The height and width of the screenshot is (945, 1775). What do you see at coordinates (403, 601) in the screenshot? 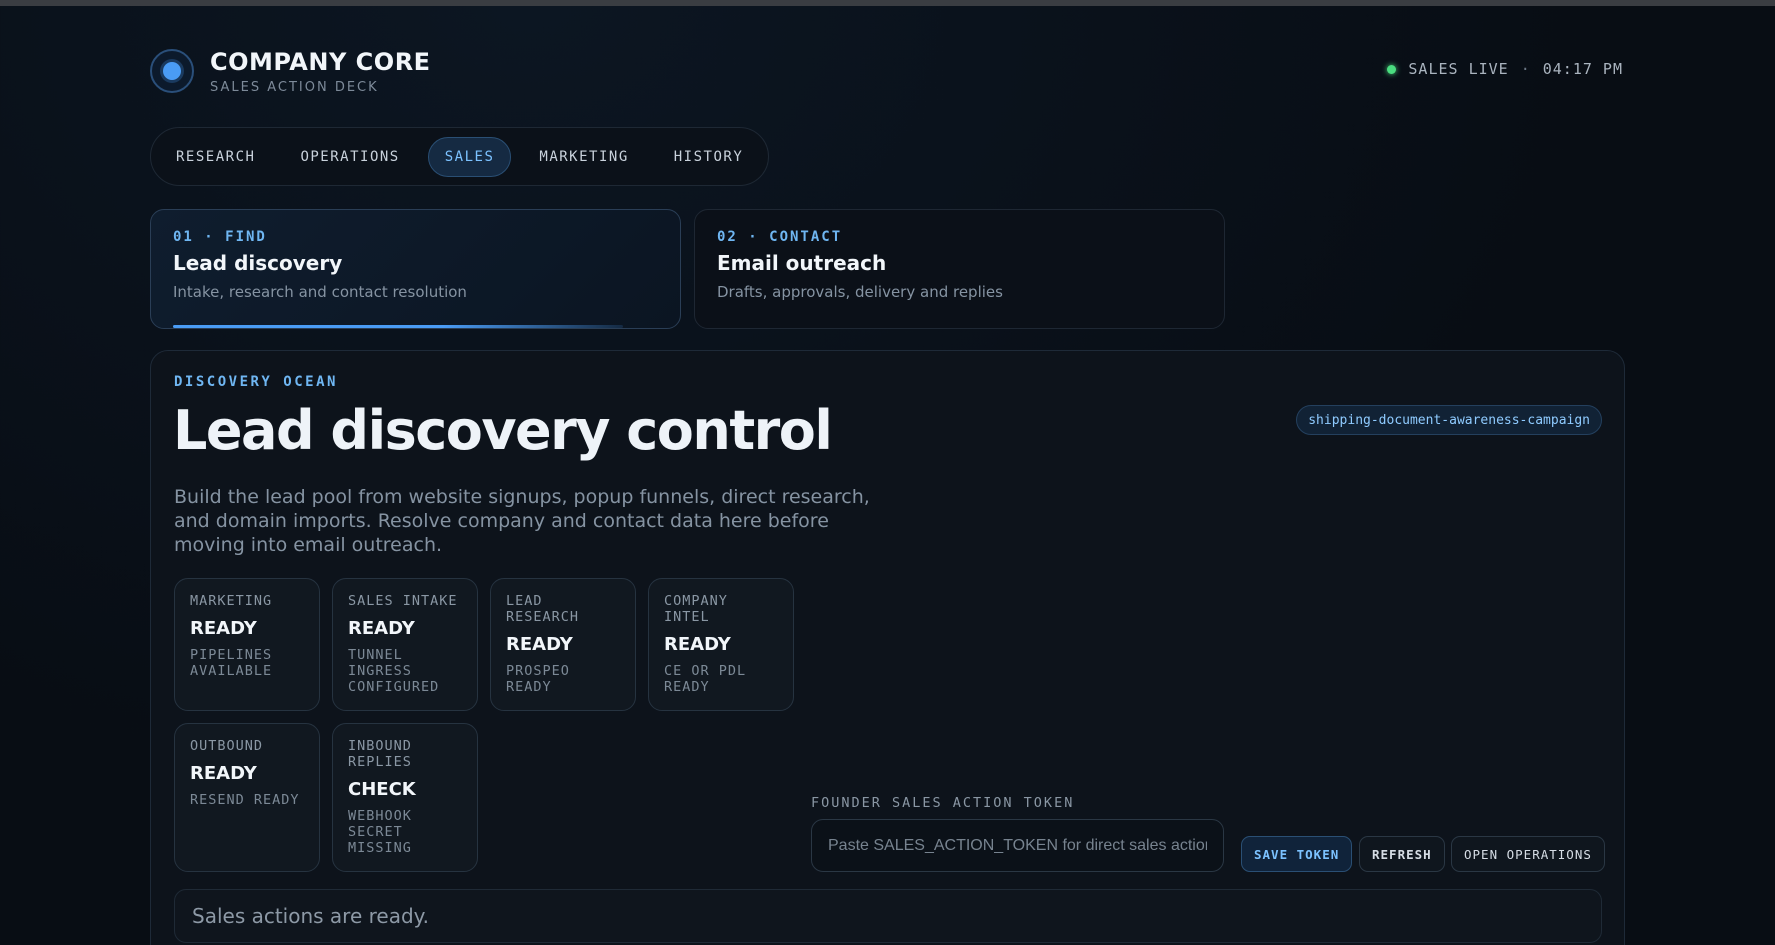
I see `card-label: SALES INTAKE` at bounding box center [403, 601].